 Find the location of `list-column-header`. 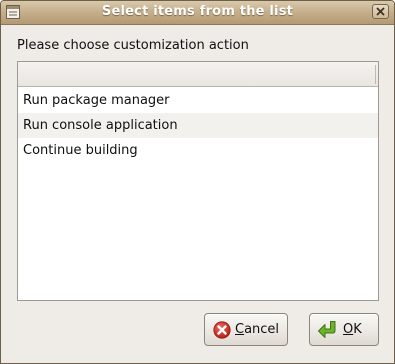

list-column-header is located at coordinates (198, 74).